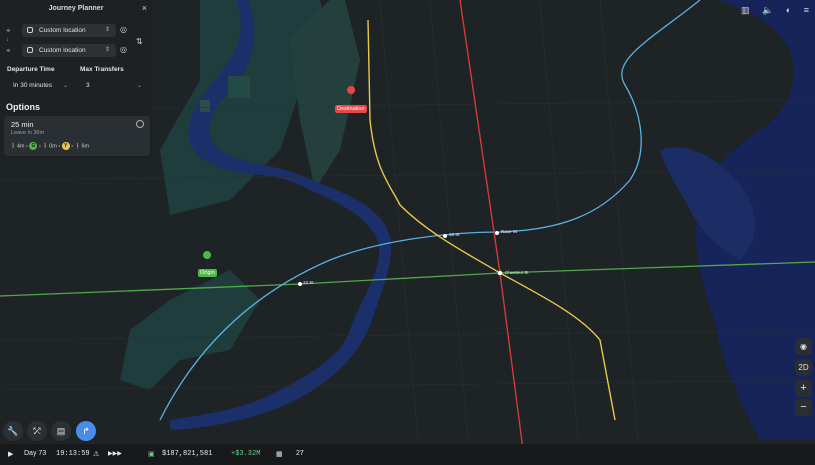 The image size is (815, 465). I want to click on walk-duration: 0m, so click(53, 146).